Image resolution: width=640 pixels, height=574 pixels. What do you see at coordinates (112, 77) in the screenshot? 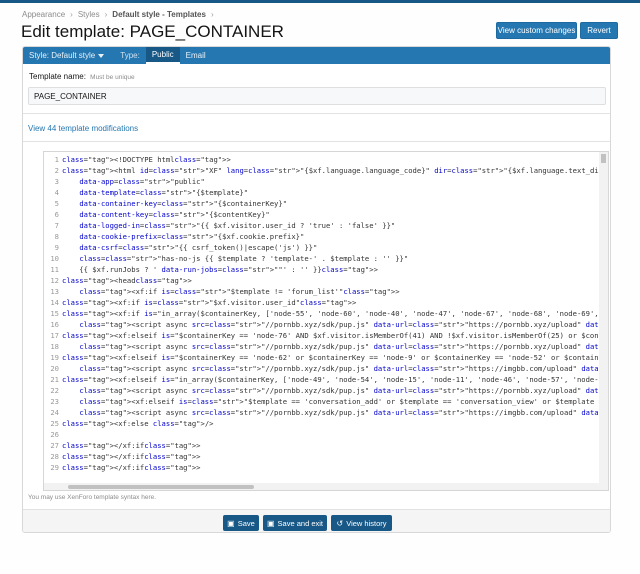
I see `template-name-hint: Must be unique` at bounding box center [112, 77].